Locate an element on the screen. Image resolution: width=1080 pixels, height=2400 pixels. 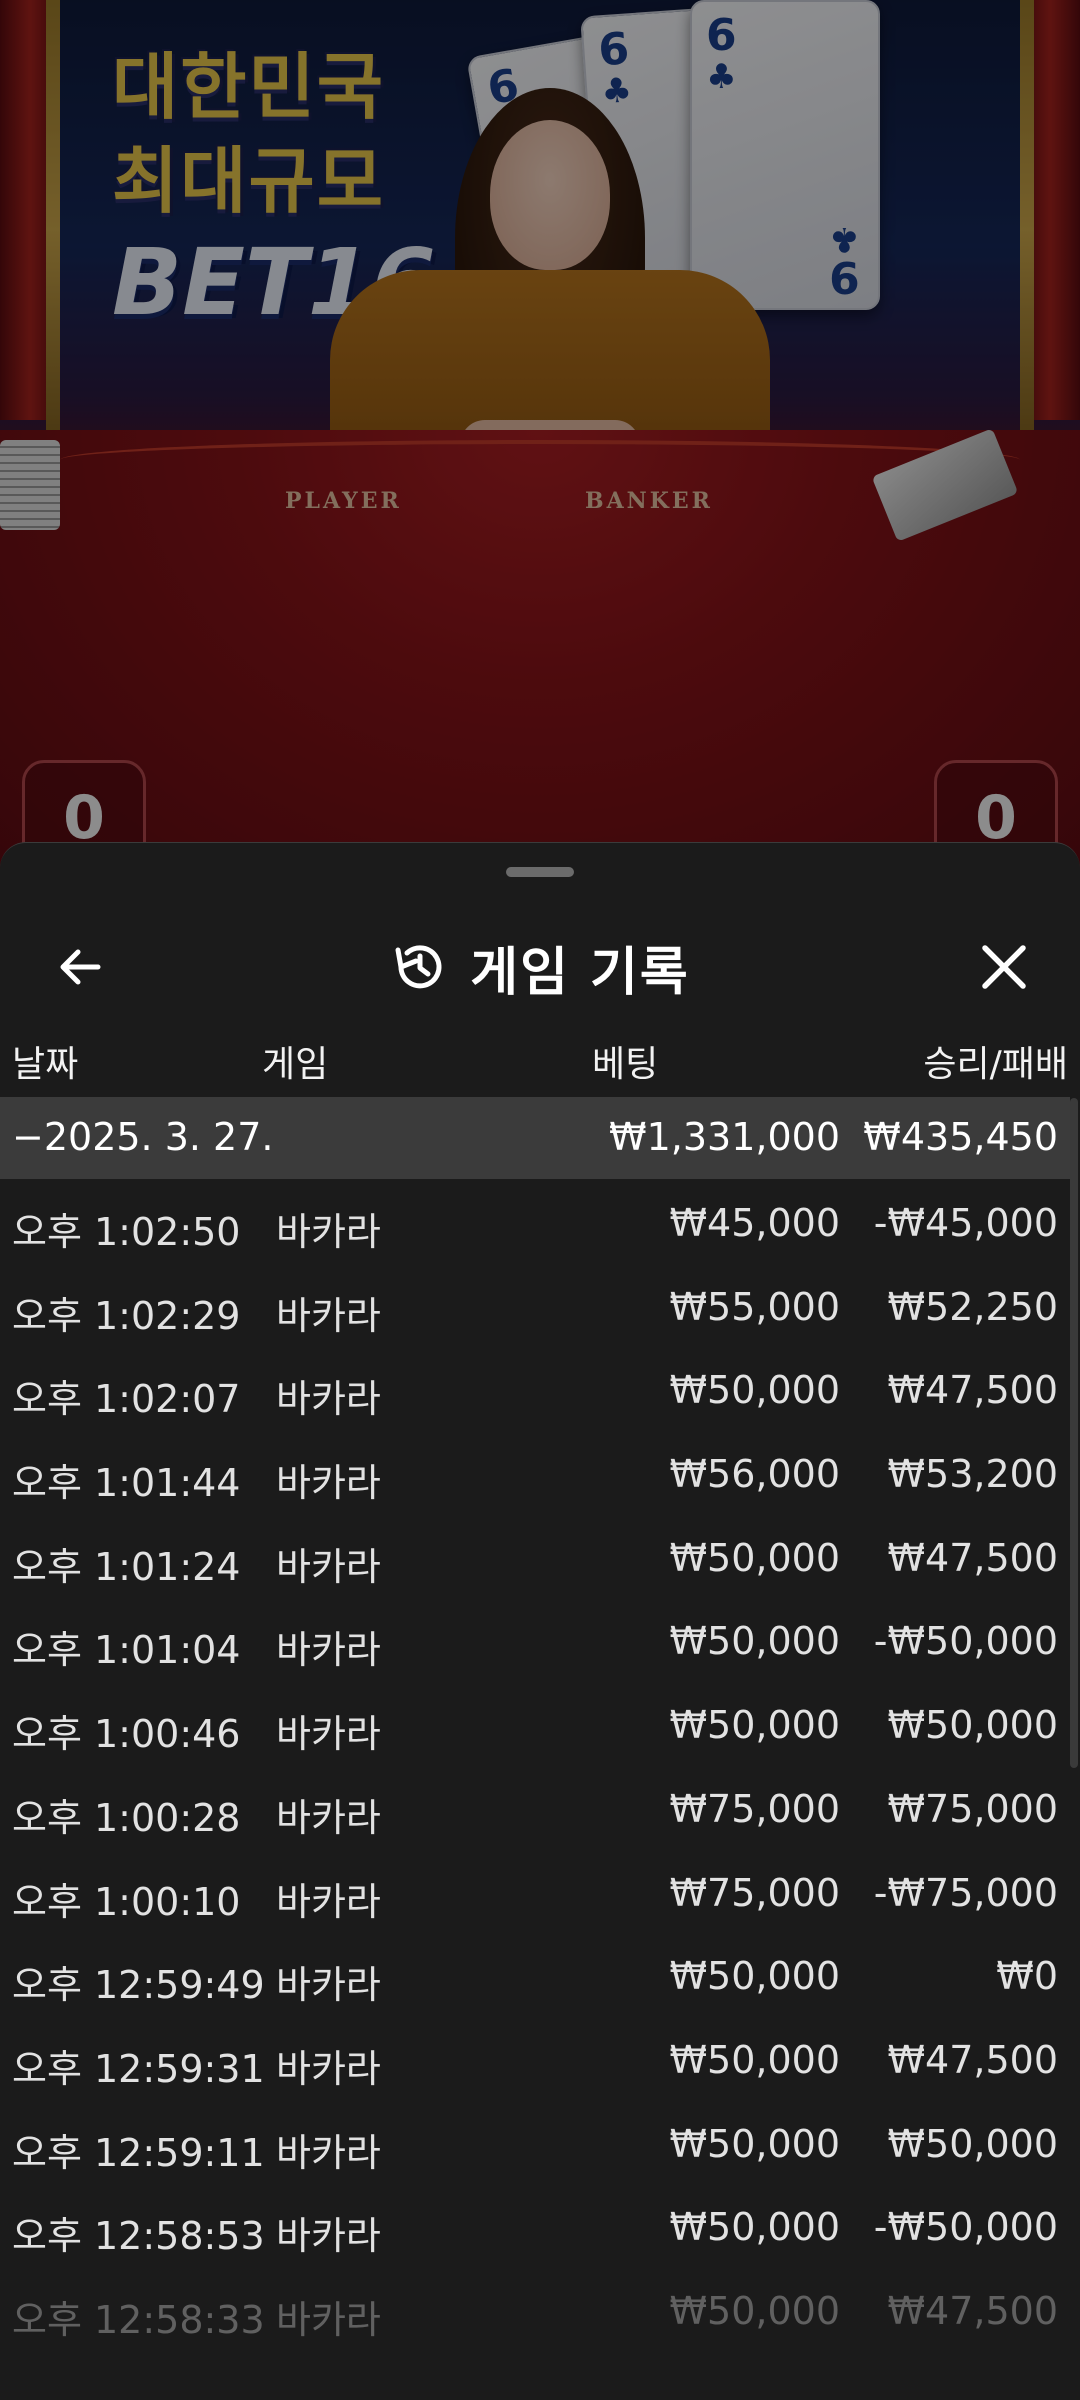
sheet-title-group: 게임 기록 is located at coordinates (540, 967).